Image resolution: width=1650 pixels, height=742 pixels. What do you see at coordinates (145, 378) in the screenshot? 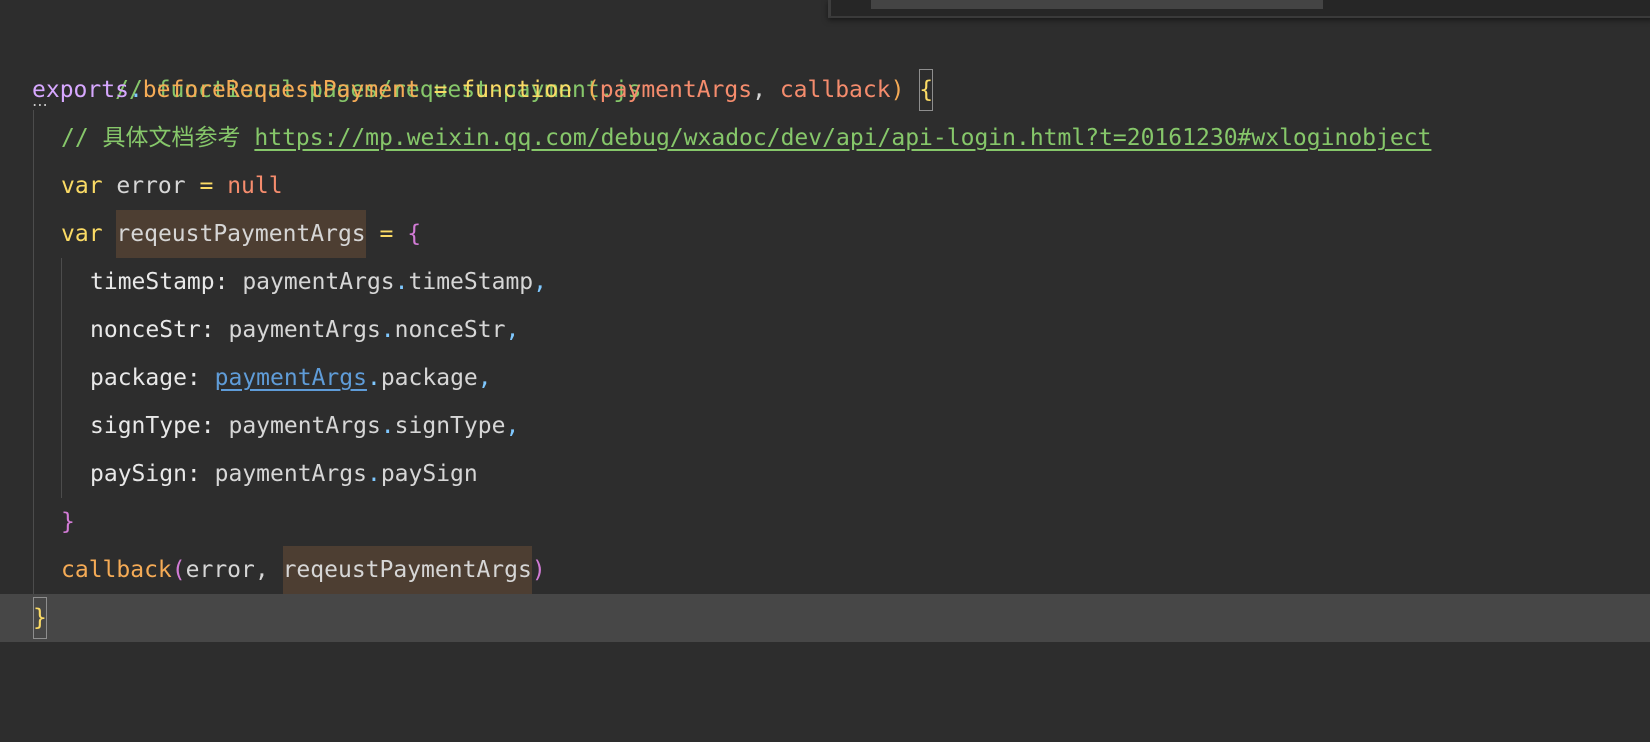
I see `token-prop-key: package:` at bounding box center [145, 378].